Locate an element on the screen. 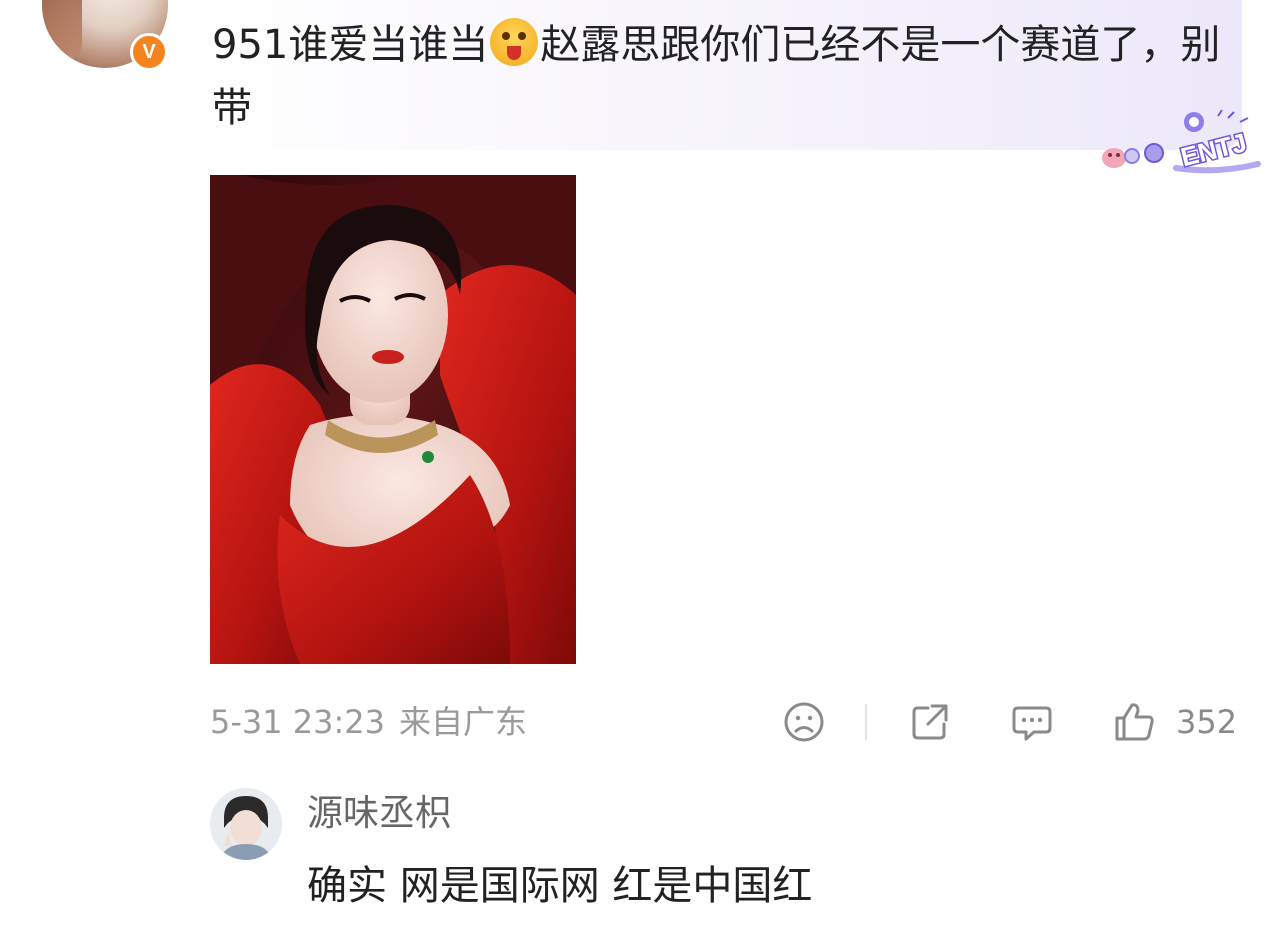 Image resolution: width=1284 pixels, height=926 pixels. share-icon is located at coordinates (930, 722).